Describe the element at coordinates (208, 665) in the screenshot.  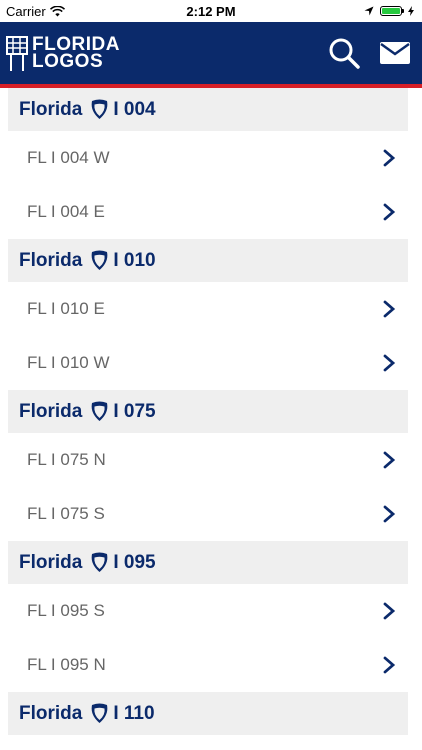
I see `list-item: FL I 095 N` at that location.